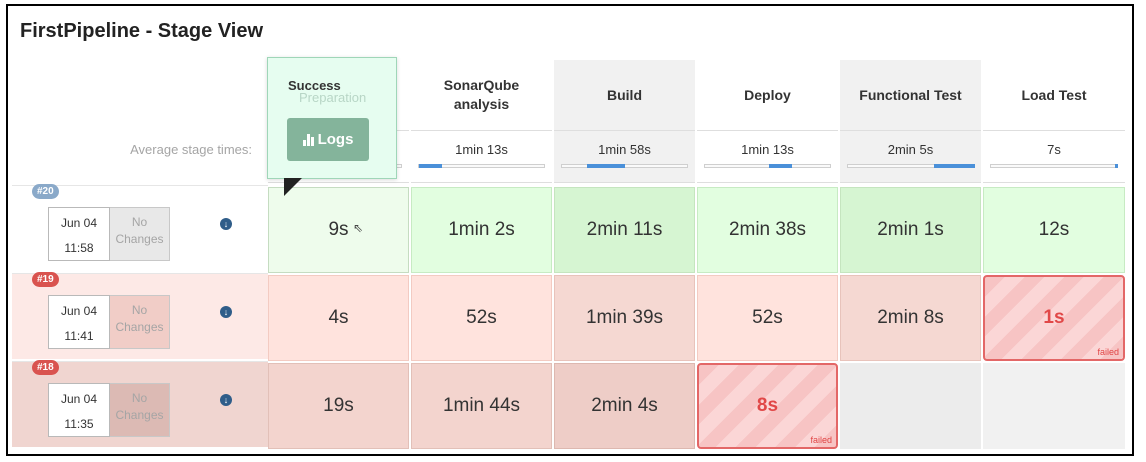  What do you see at coordinates (79, 336) in the screenshot?
I see `build-time: 11:41` at bounding box center [79, 336].